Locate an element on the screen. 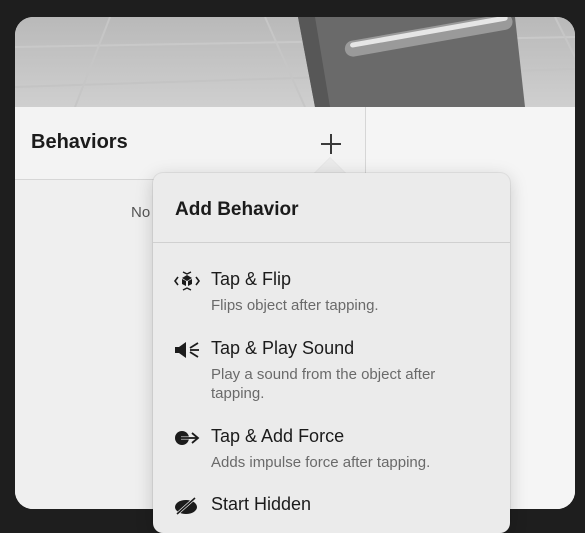  behavior-name: Tap & Flip is located at coordinates (251, 279).